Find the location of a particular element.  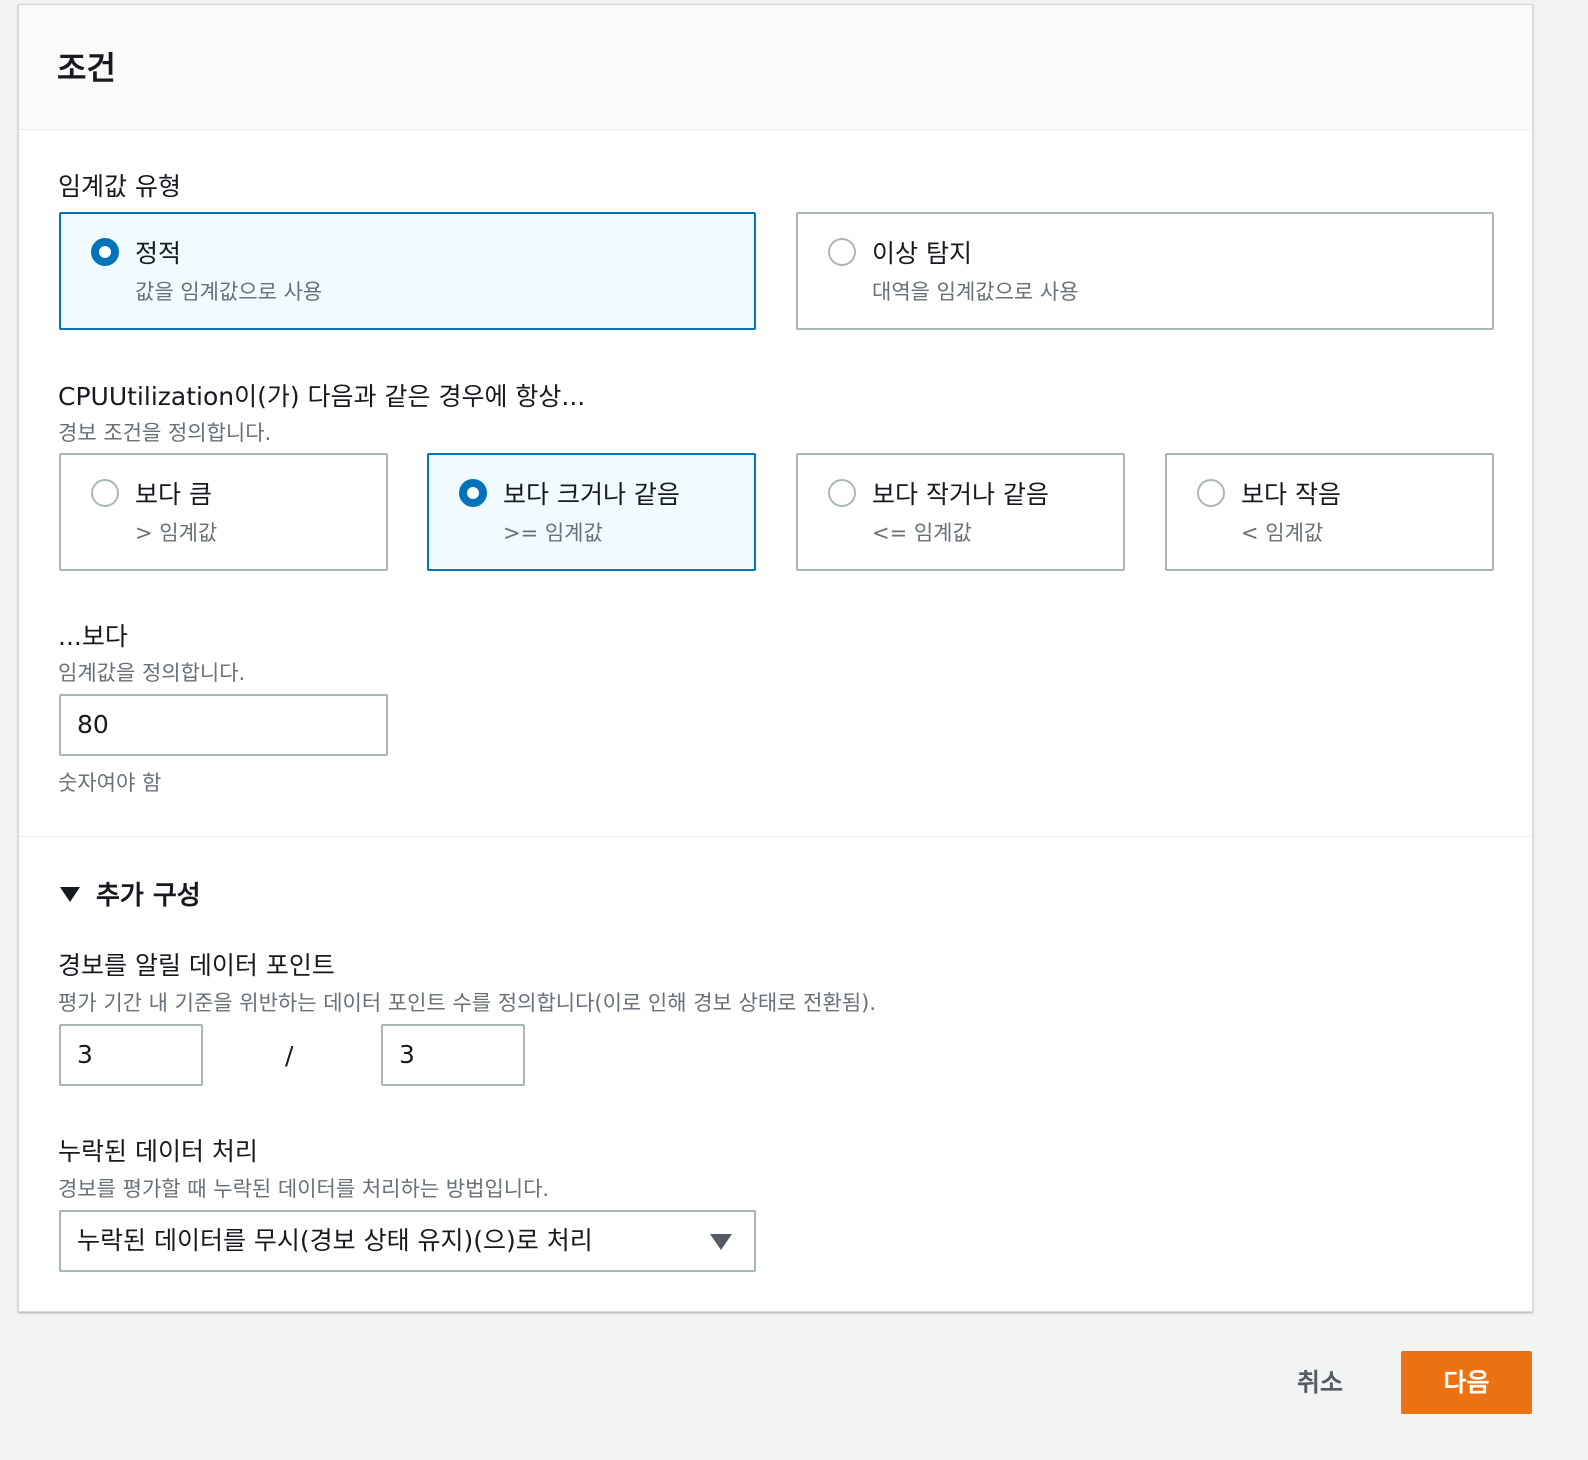

less-sub: < 임계값 is located at coordinates (1282, 533).